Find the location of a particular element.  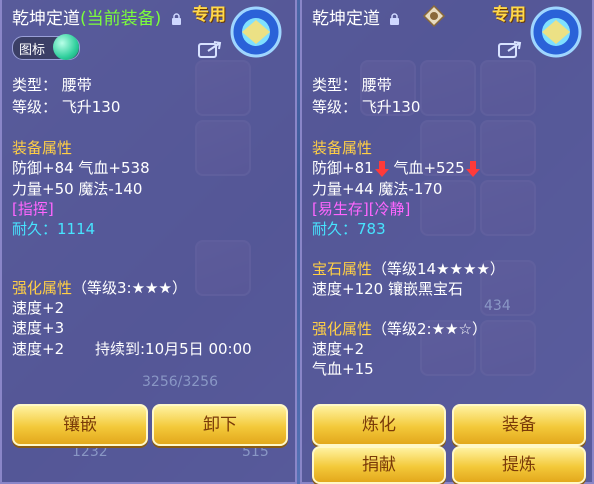

enhance-level: （等级3:★★★） is located at coordinates (129, 288).